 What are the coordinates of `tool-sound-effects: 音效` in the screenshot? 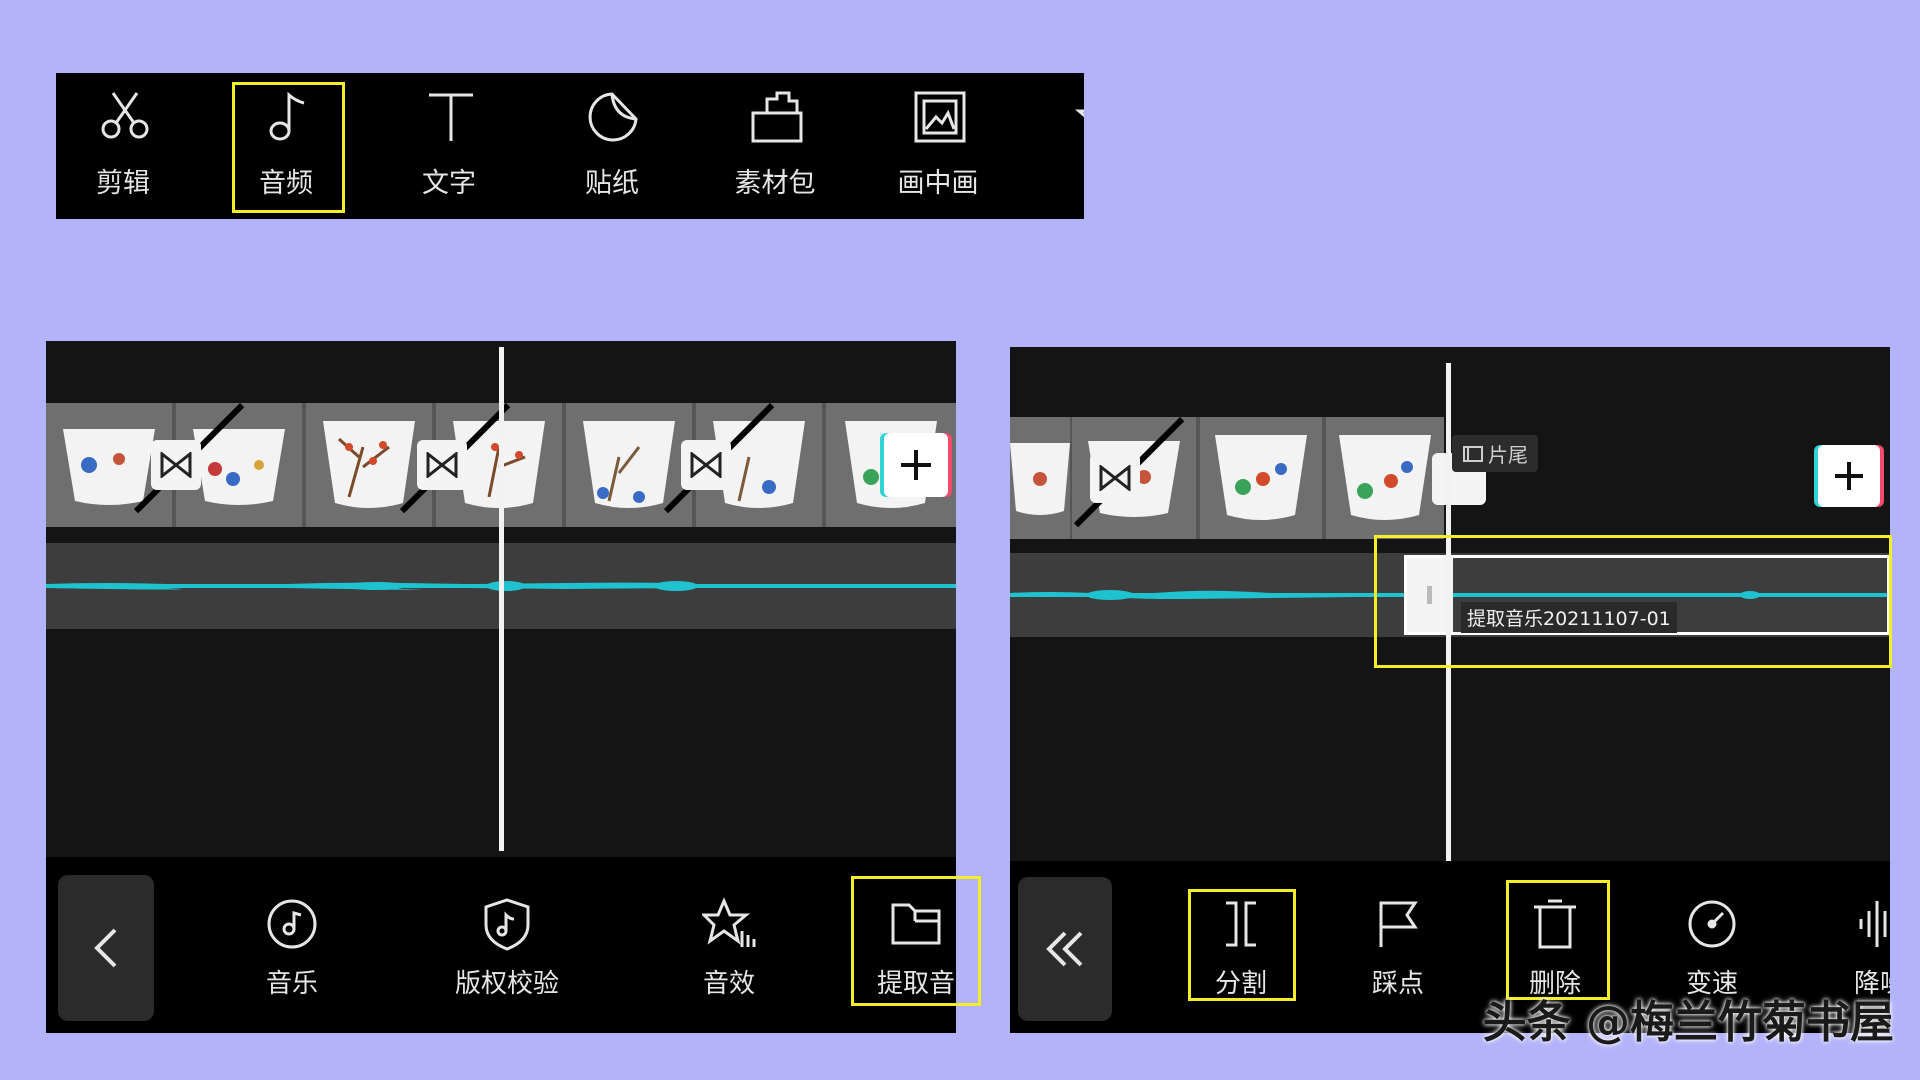 It's located at (729, 948).